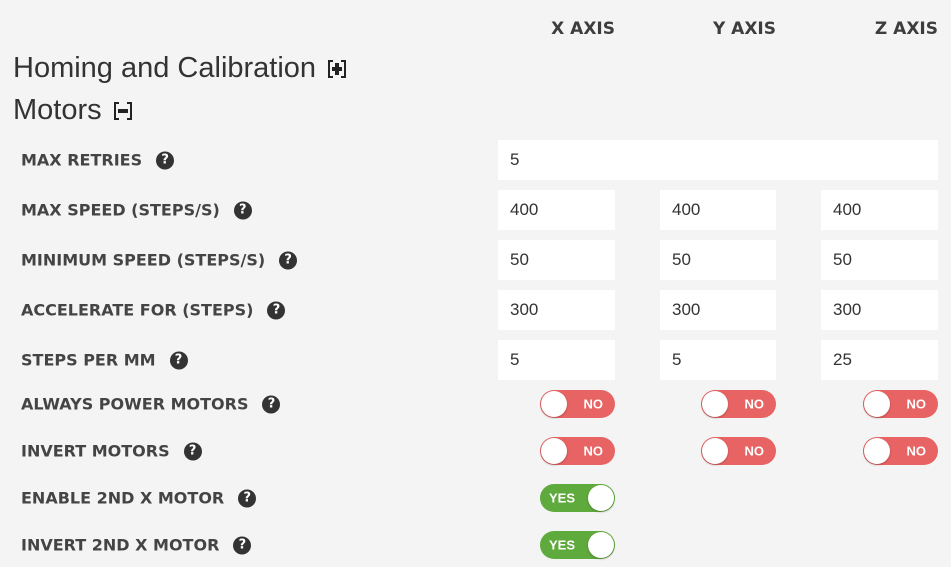 The height and width of the screenshot is (567, 951). I want to click on y-axis-header: Y AXIS, so click(744, 29).